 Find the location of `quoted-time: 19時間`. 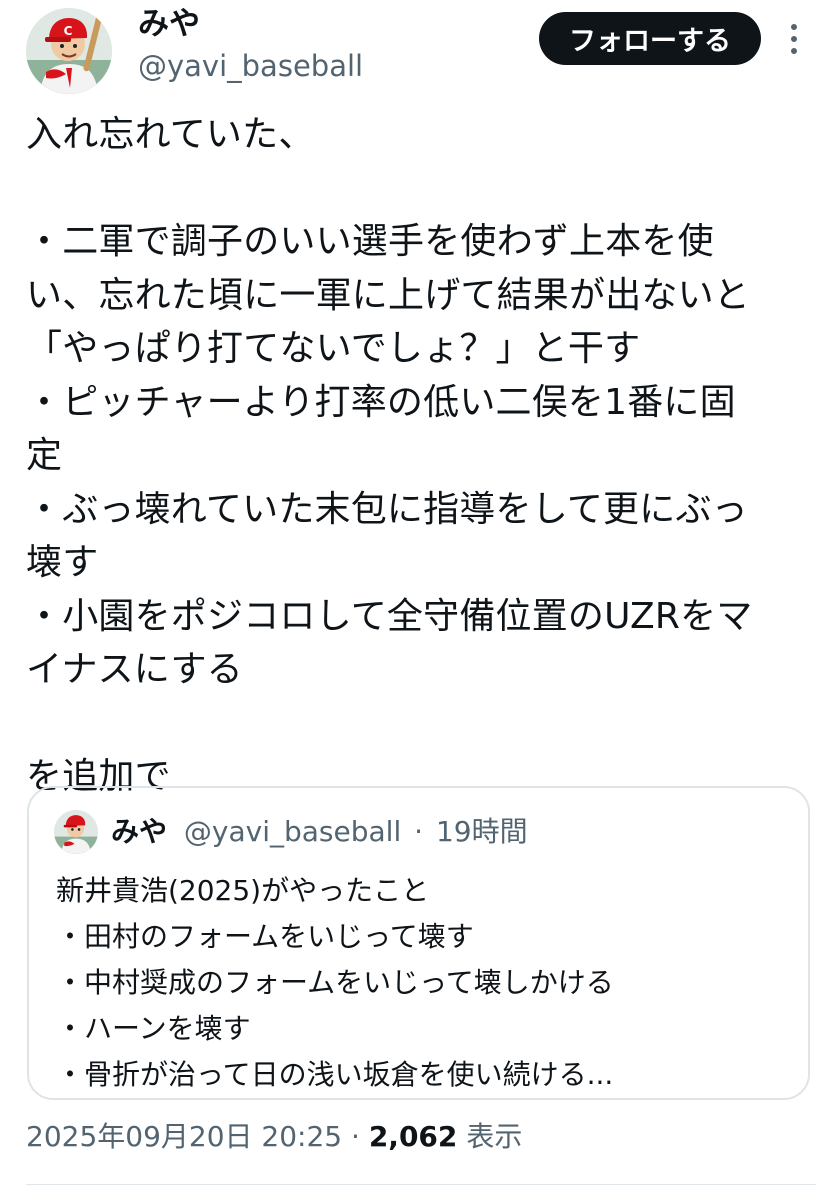

quoted-time: 19時間 is located at coordinates (481, 831).